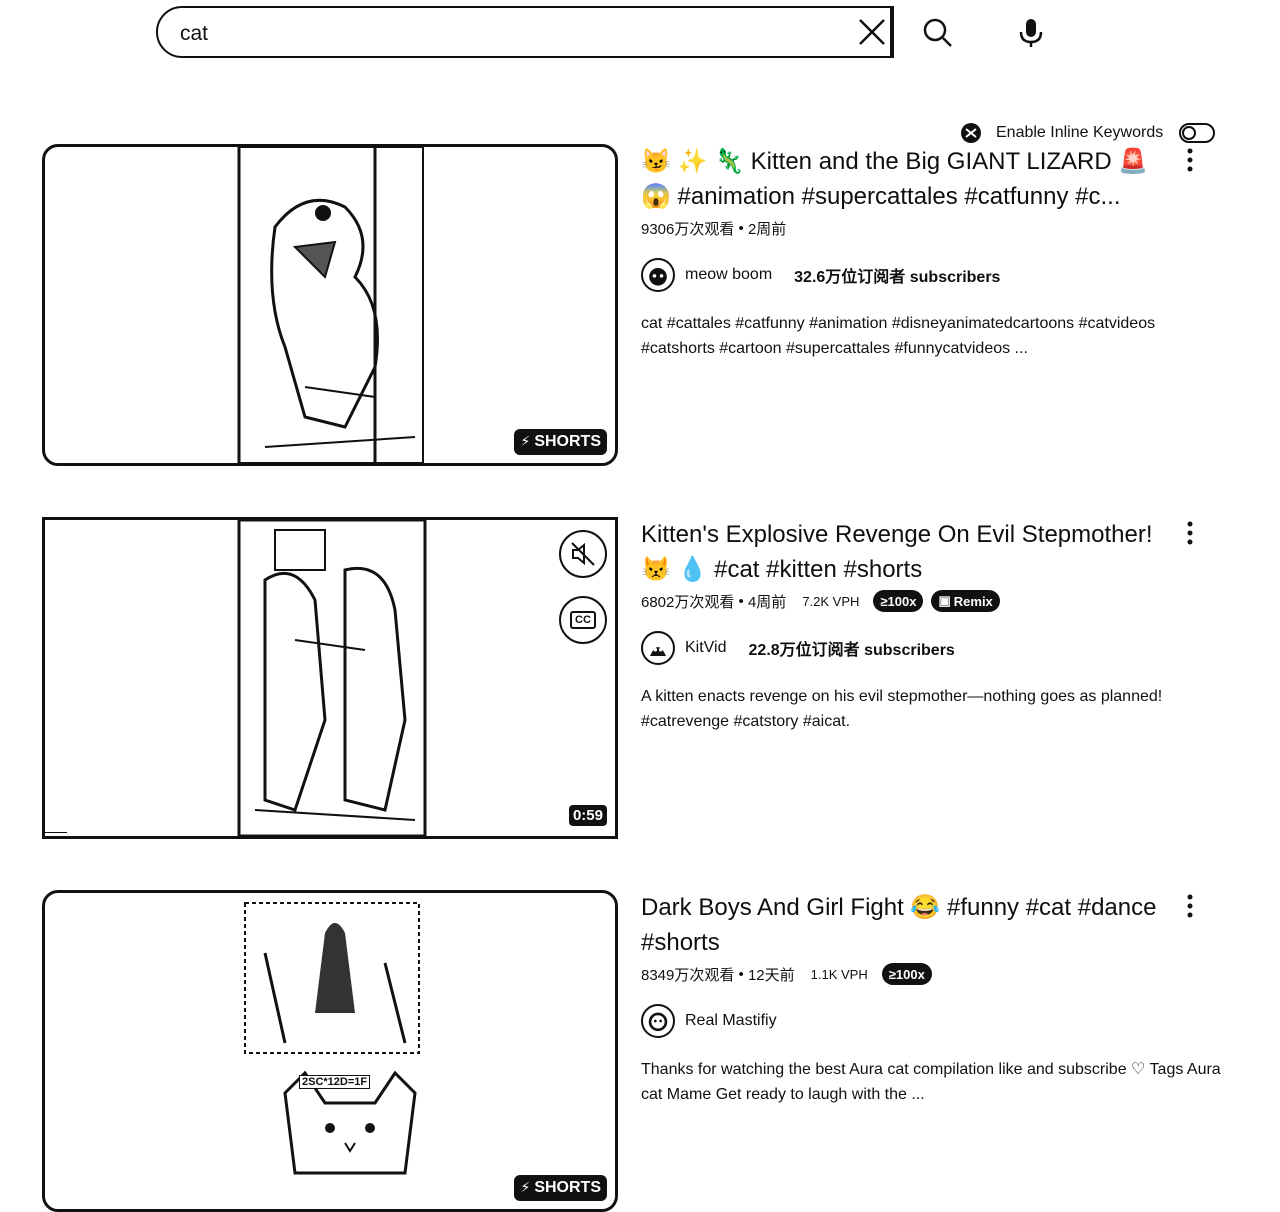  I want to click on channel-row: KitVid 22.8万位订阅者 subscribers, so click(911, 648).